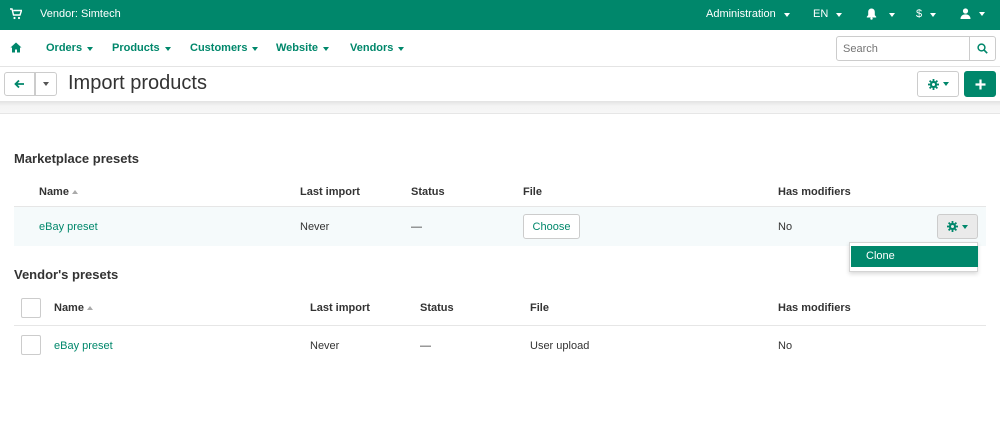 This screenshot has width=1000, height=425. What do you see at coordinates (871, 14) in the screenshot?
I see `bell-icon` at bounding box center [871, 14].